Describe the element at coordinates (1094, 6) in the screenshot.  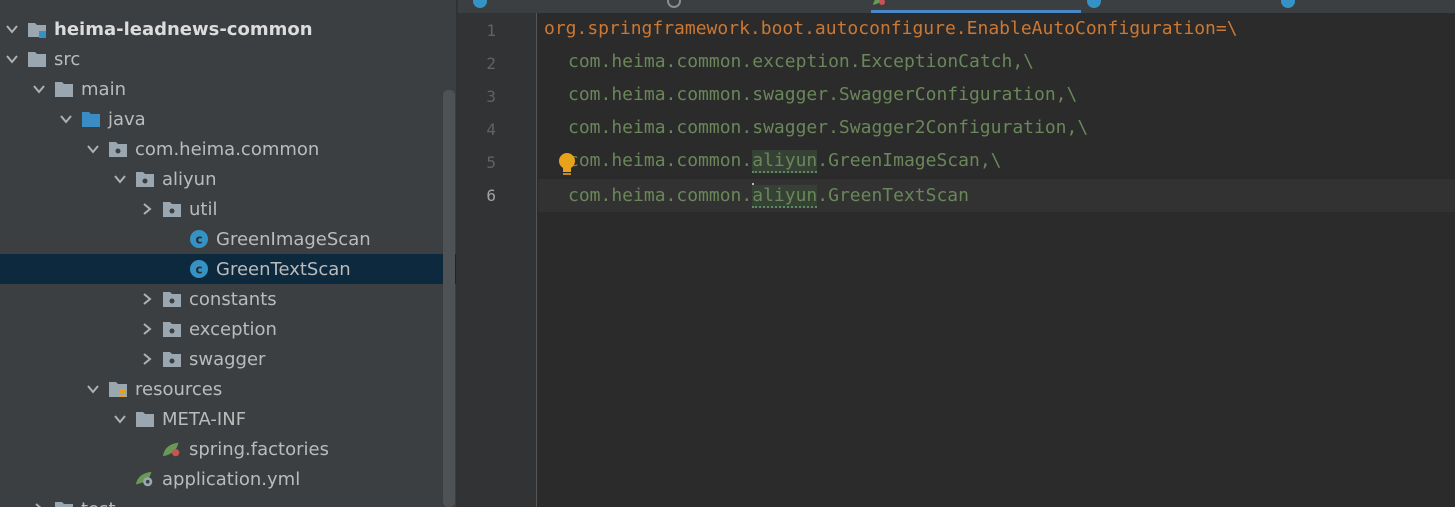
I see `java-class-icon` at that location.